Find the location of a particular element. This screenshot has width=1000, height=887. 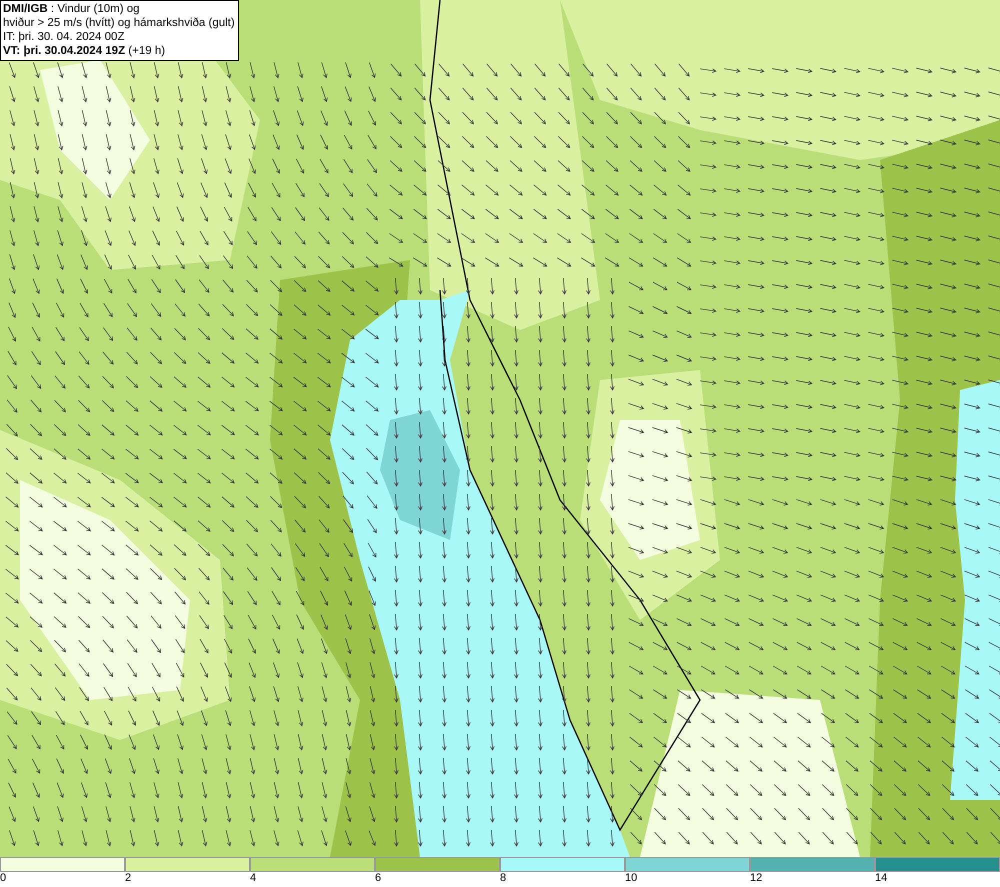

legend-tick-label: 2 is located at coordinates (128, 878).